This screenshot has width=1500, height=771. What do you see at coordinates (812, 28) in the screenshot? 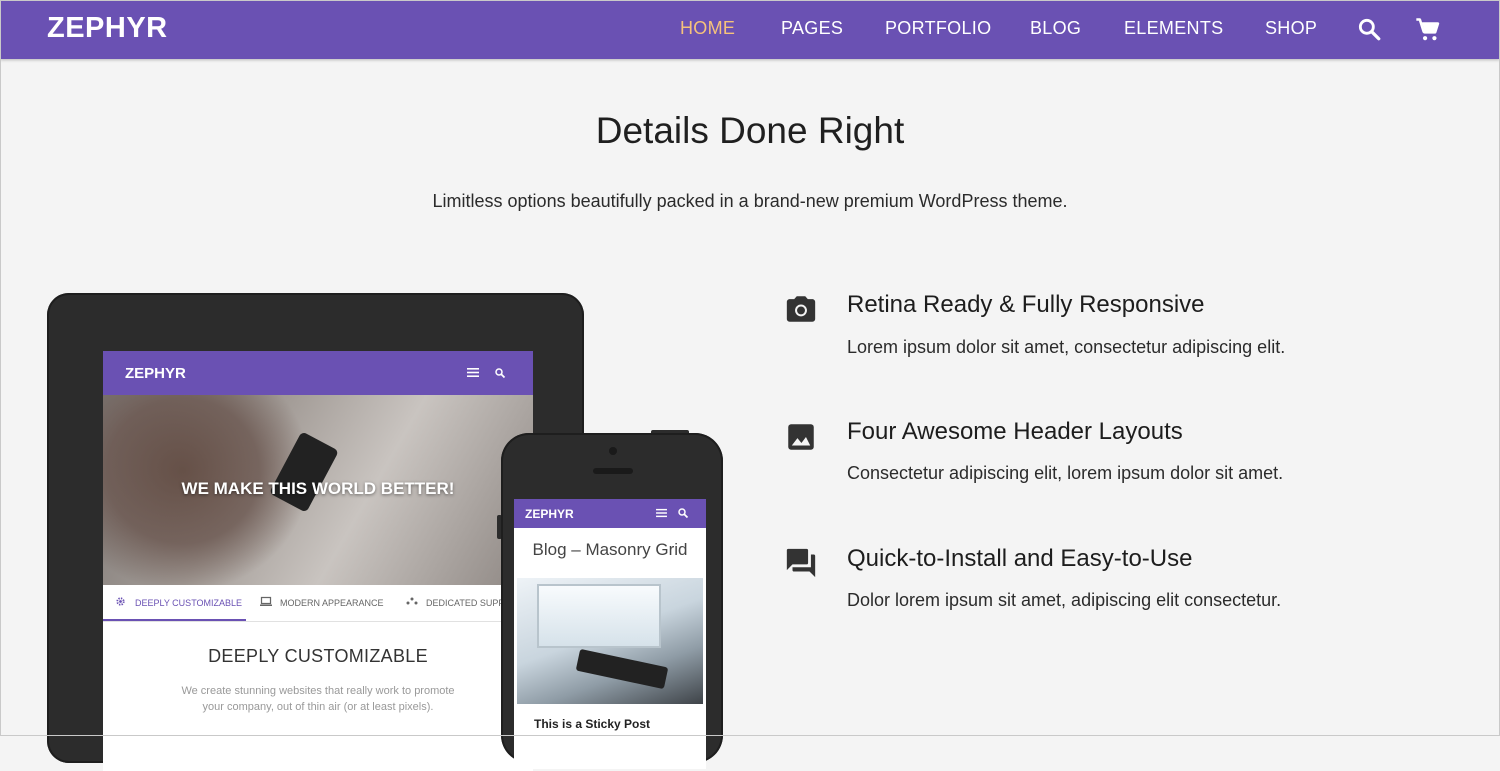
I see `nav-item-pages: PAGES` at bounding box center [812, 28].